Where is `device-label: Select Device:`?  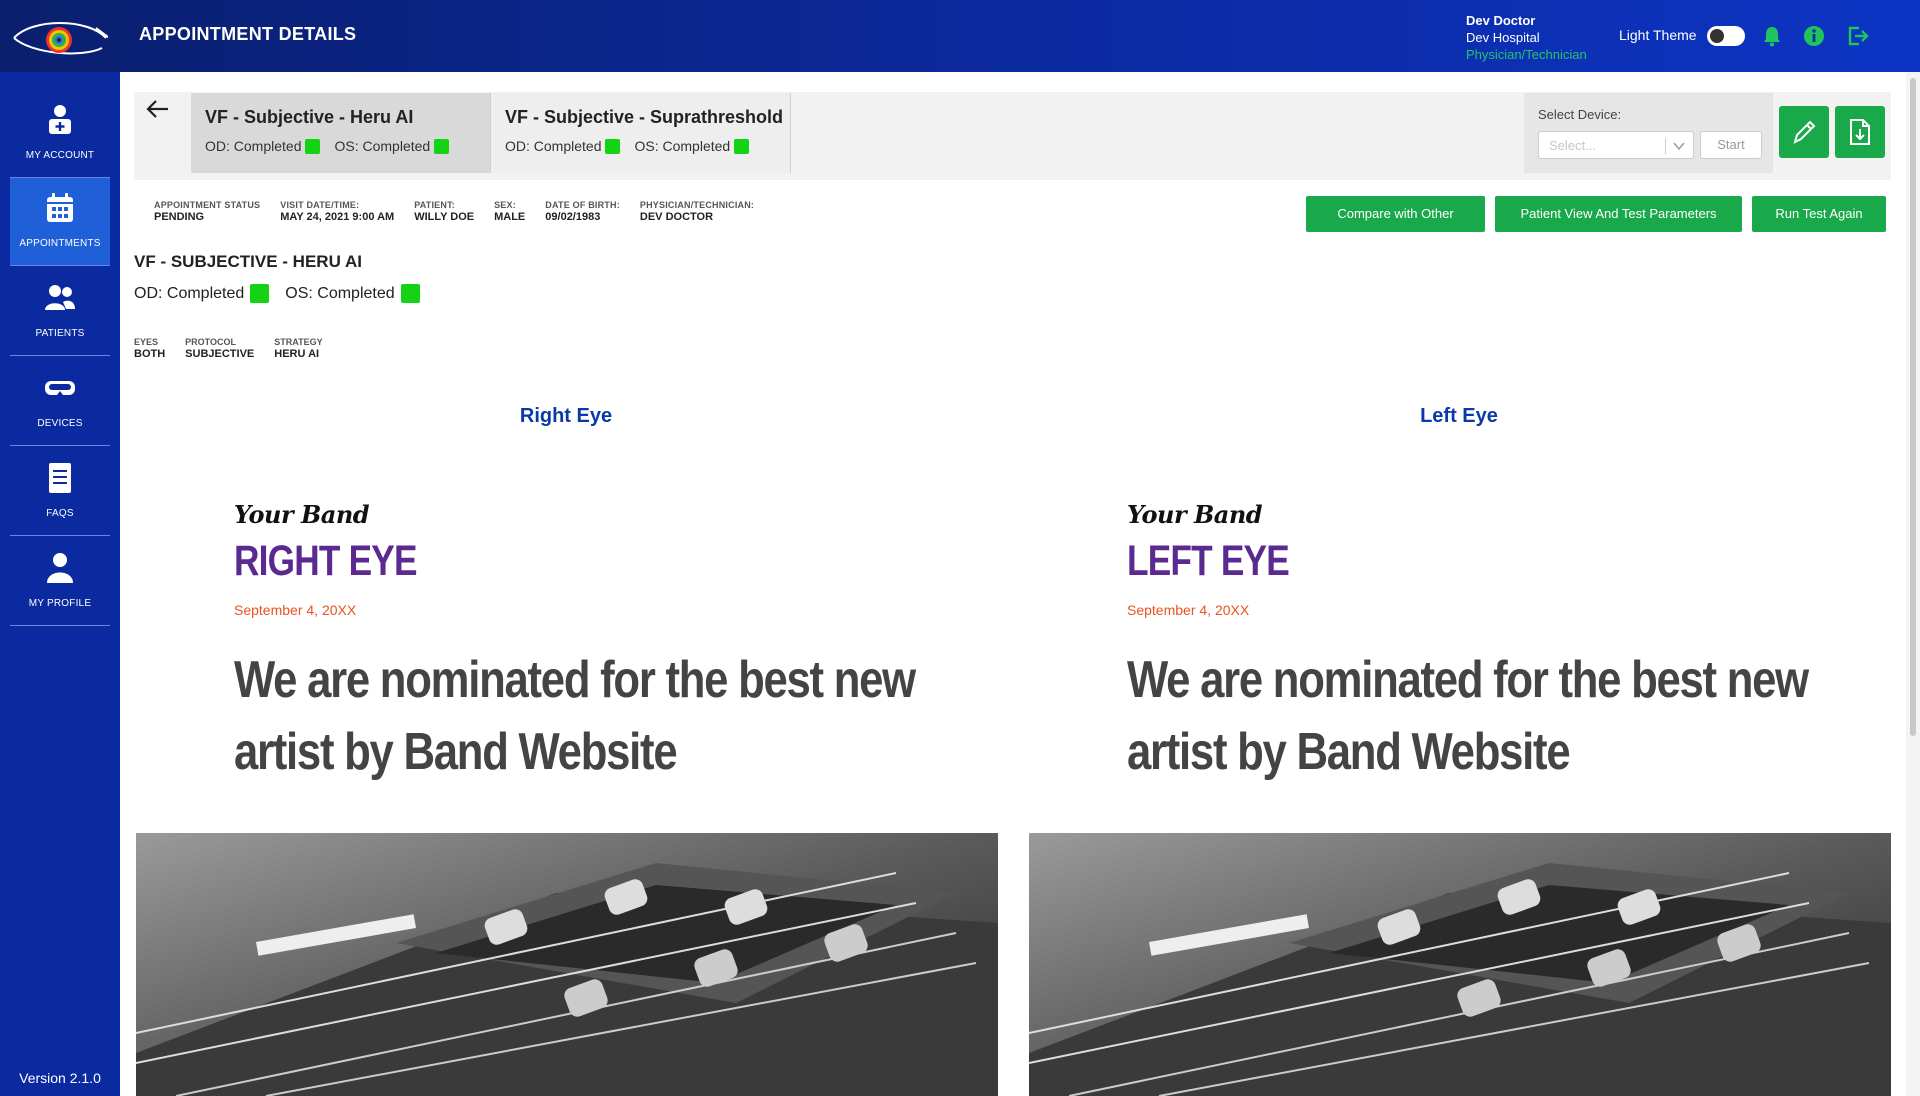 device-label: Select Device: is located at coordinates (1580, 114).